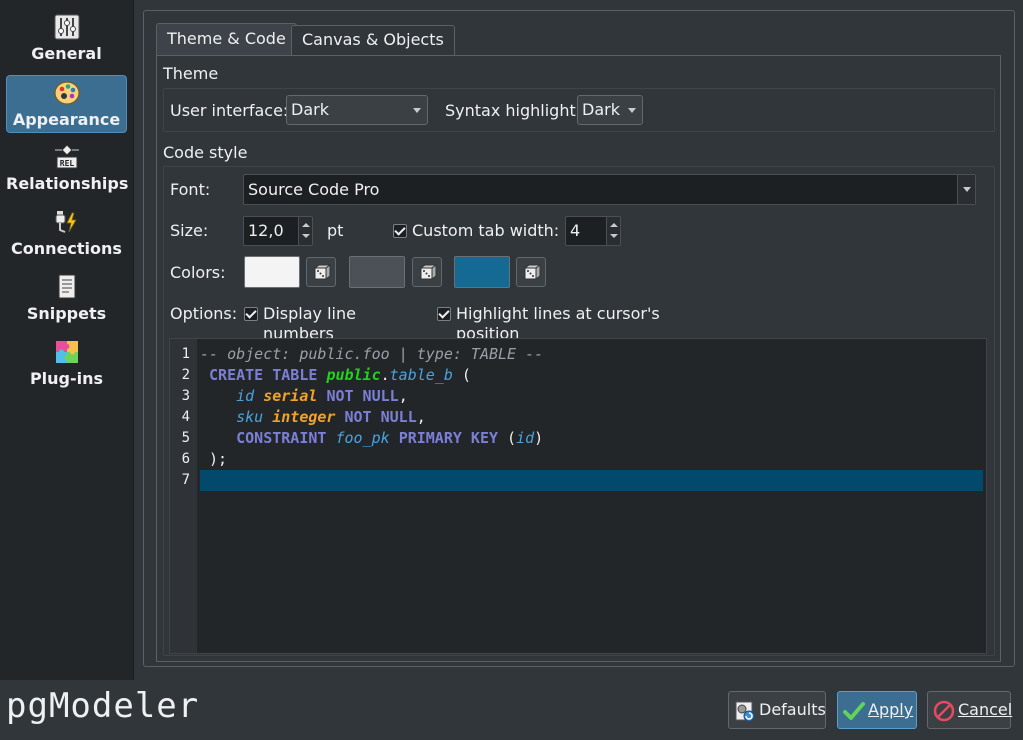 Image resolution: width=1023 pixels, height=740 pixels. I want to click on color-swatch-font, so click(272, 272).